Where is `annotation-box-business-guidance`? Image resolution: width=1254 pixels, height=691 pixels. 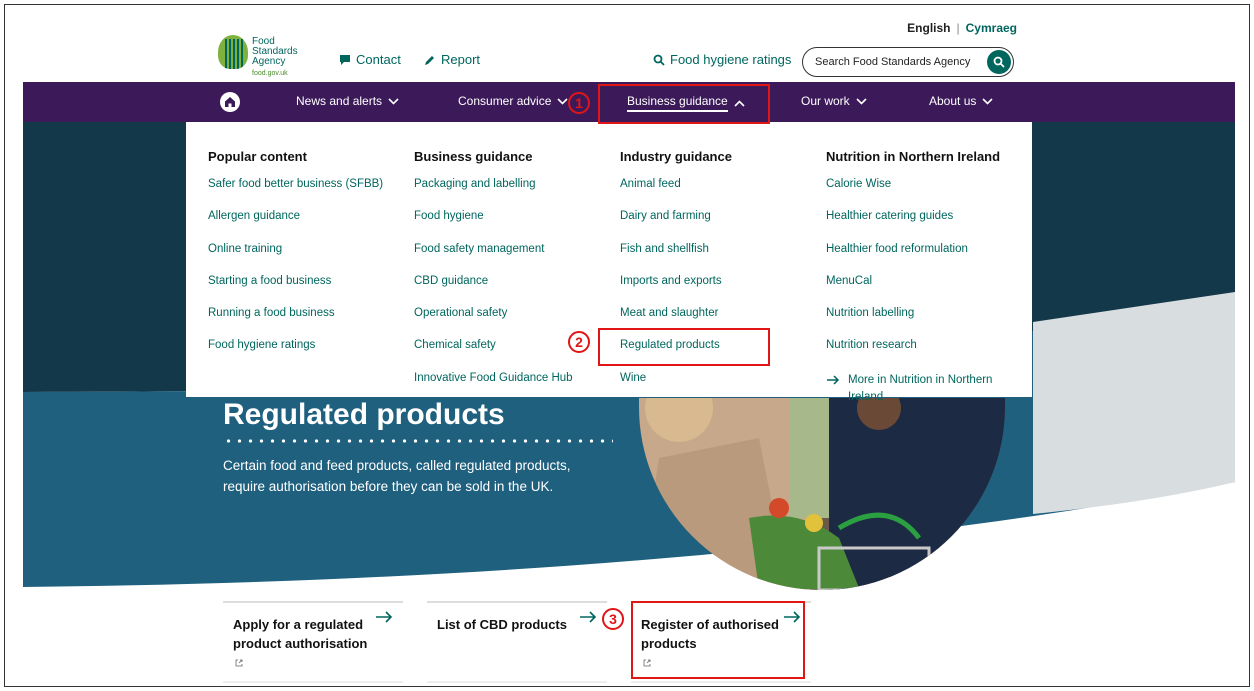
annotation-box-business-guidance is located at coordinates (684, 104).